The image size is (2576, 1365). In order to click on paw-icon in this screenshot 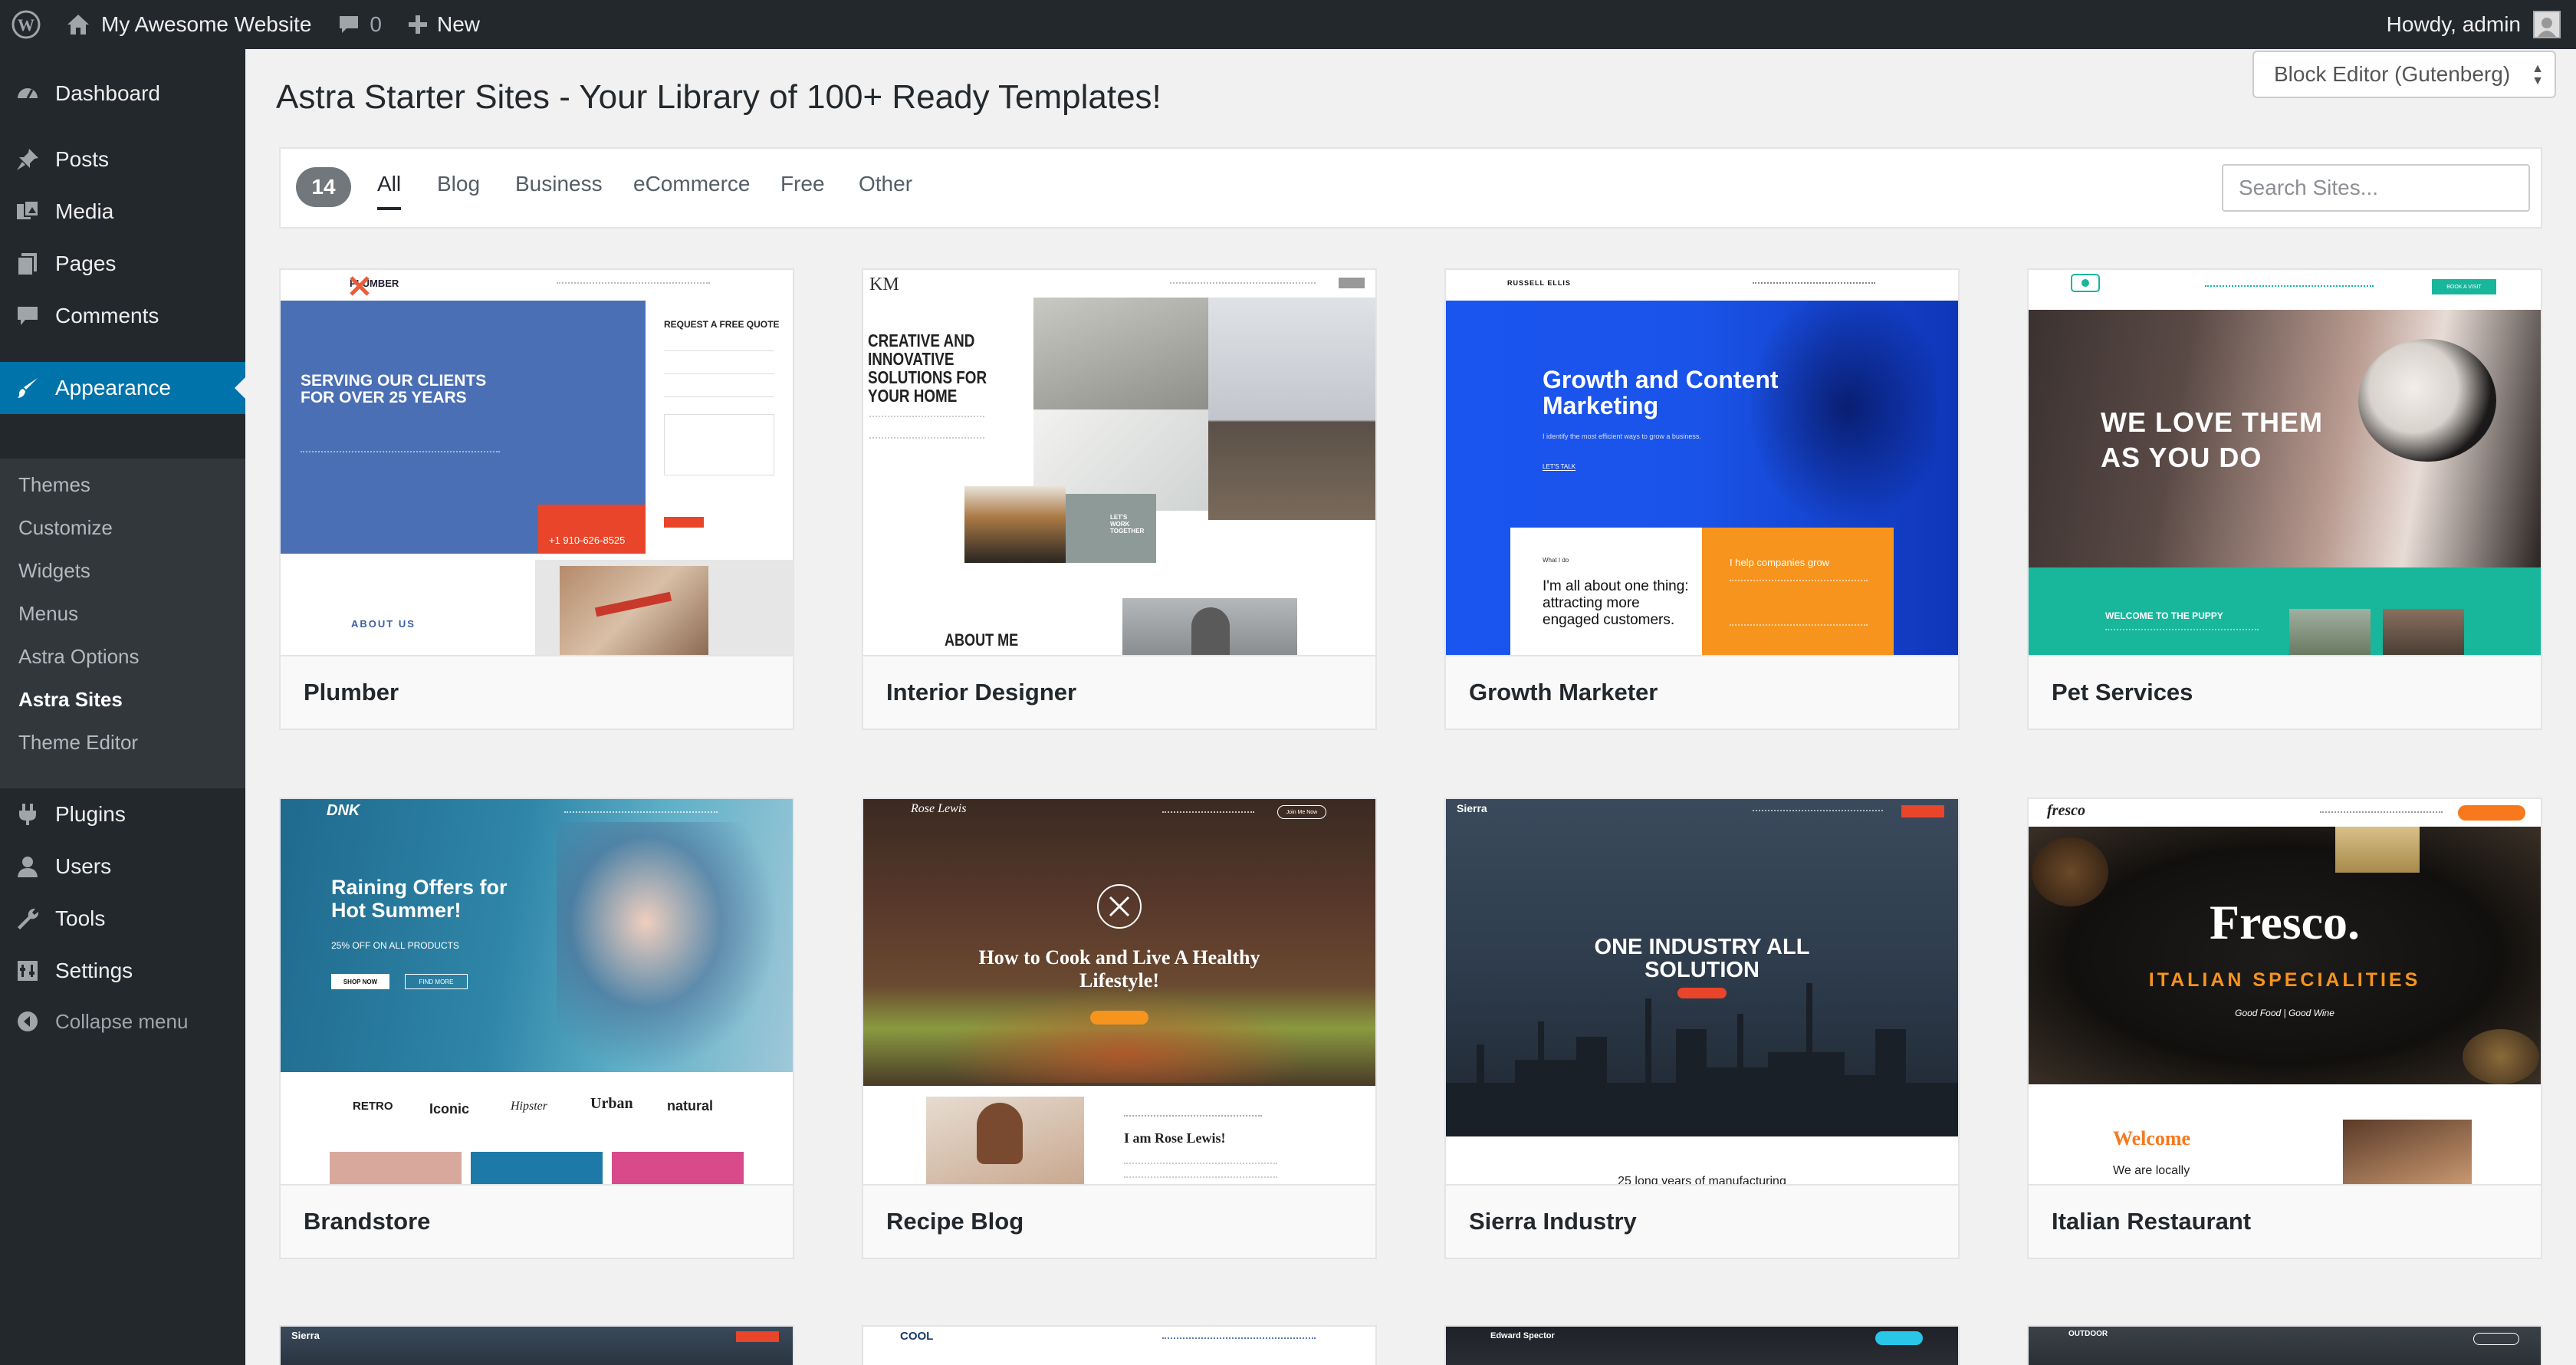, I will do `click(2086, 283)`.